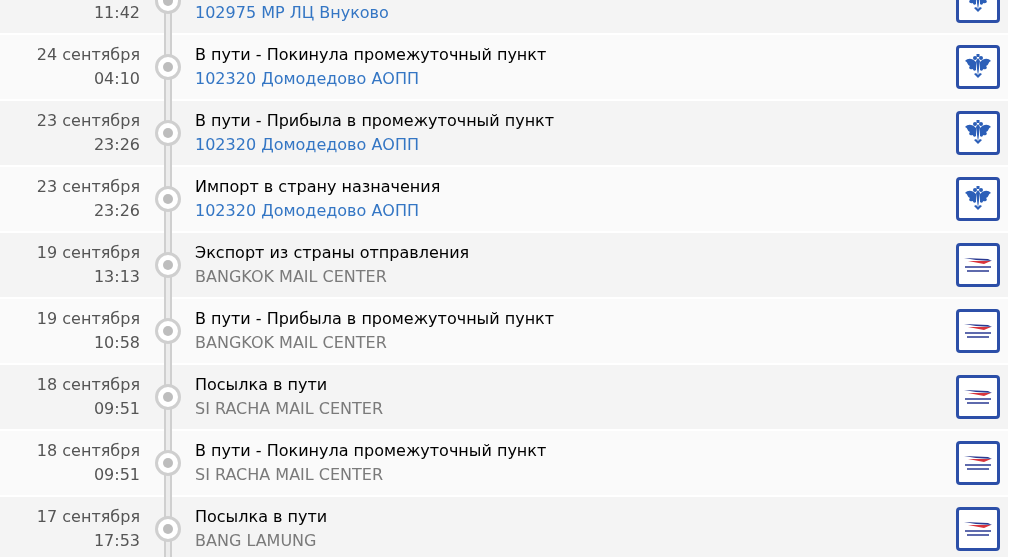  I want to click on event-date: 24 сентября, so click(88, 55).